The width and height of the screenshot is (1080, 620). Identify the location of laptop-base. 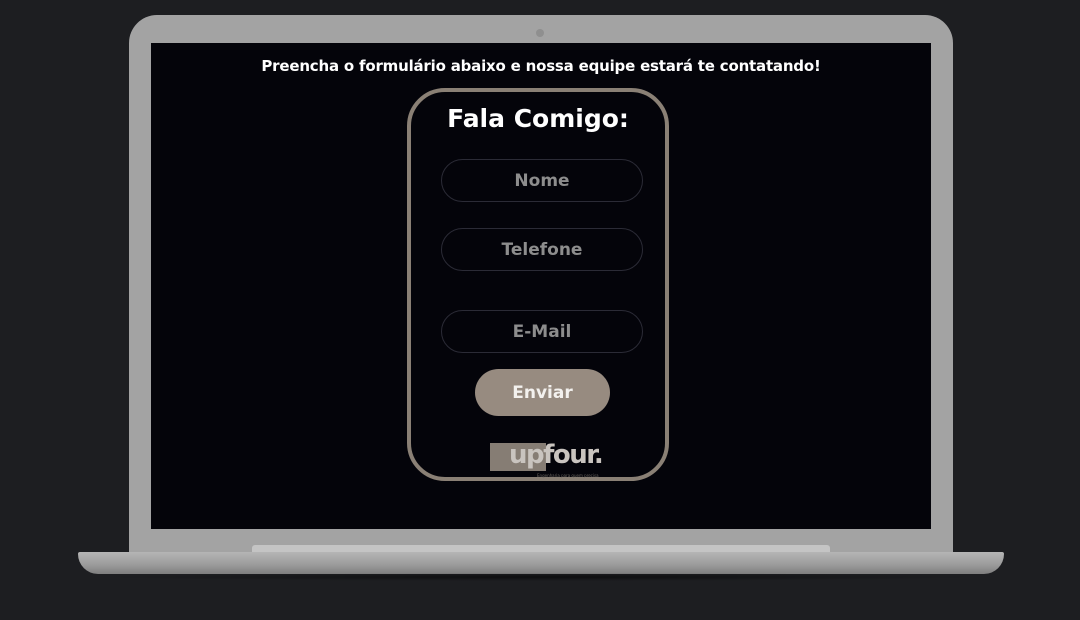
(541, 563).